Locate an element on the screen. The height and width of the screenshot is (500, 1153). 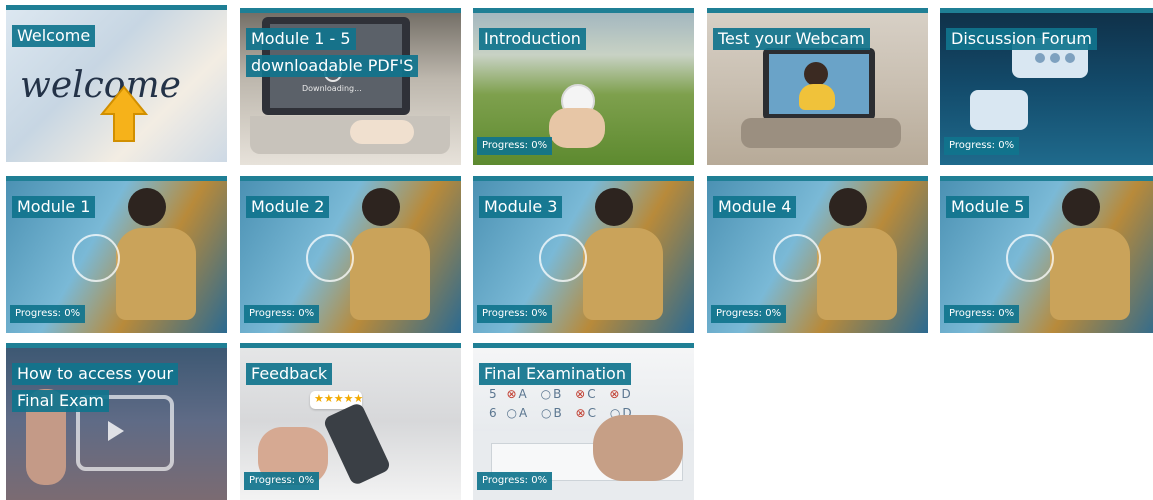
tile-module-4: Module 4 Progress: 0% is located at coordinates (817, 254).